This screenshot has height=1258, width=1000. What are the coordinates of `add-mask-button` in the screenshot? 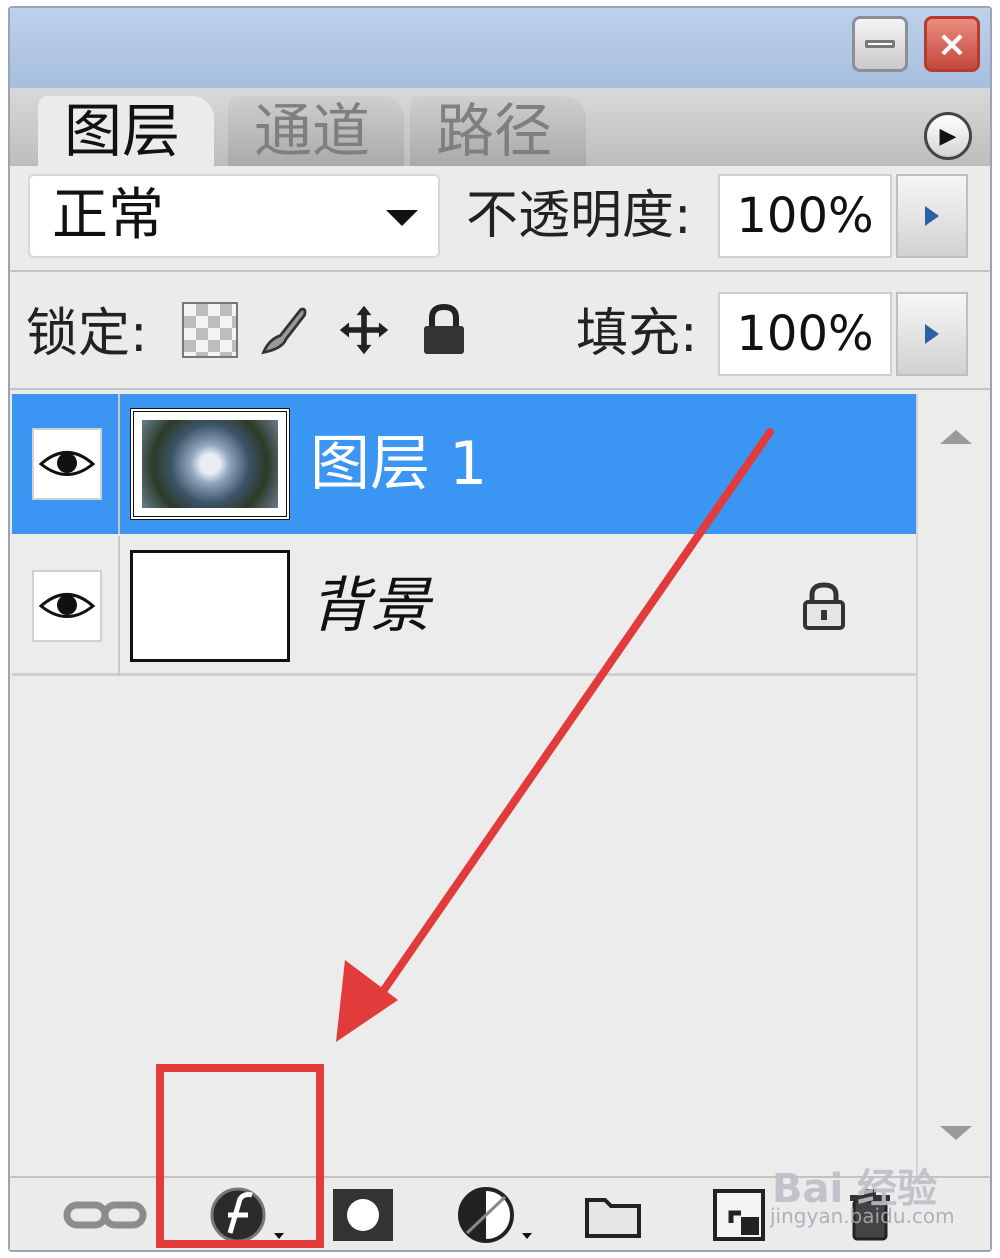 It's located at (363, 1215).